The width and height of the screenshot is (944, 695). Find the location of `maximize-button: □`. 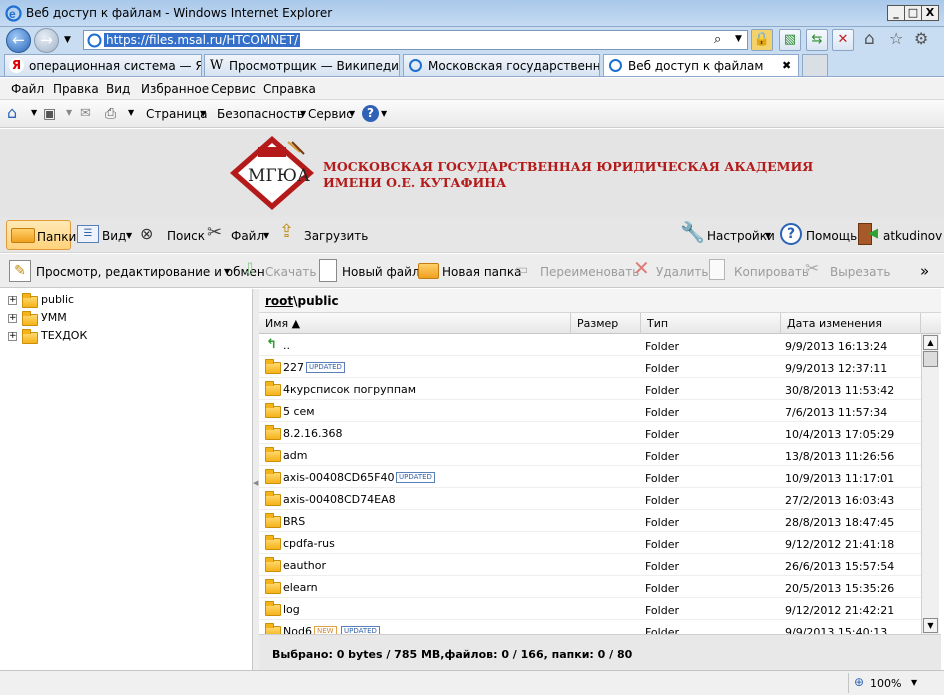

maximize-button: □ is located at coordinates (913, 13).